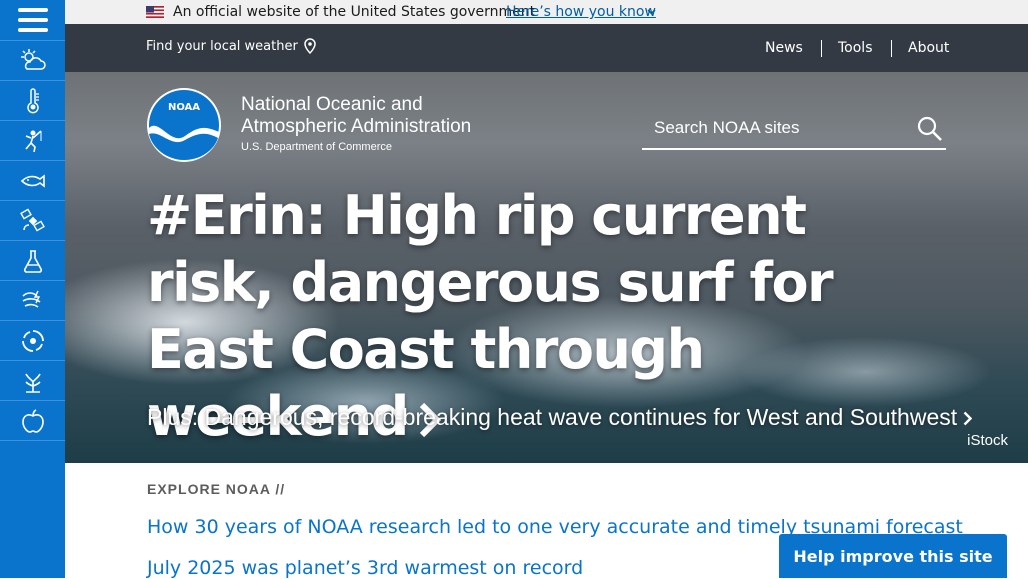  What do you see at coordinates (546, 48) in the screenshot?
I see `top-nav: Find your local weather News Tools About` at bounding box center [546, 48].